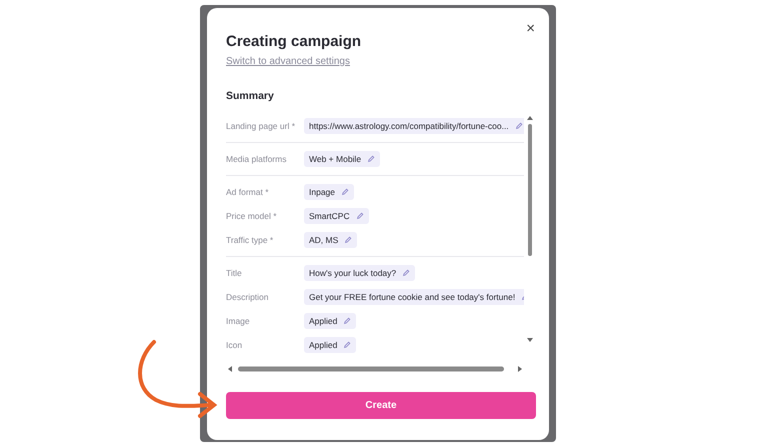  Describe the element at coordinates (331, 240) in the screenshot. I see `value-chip: AD, MS` at that location.